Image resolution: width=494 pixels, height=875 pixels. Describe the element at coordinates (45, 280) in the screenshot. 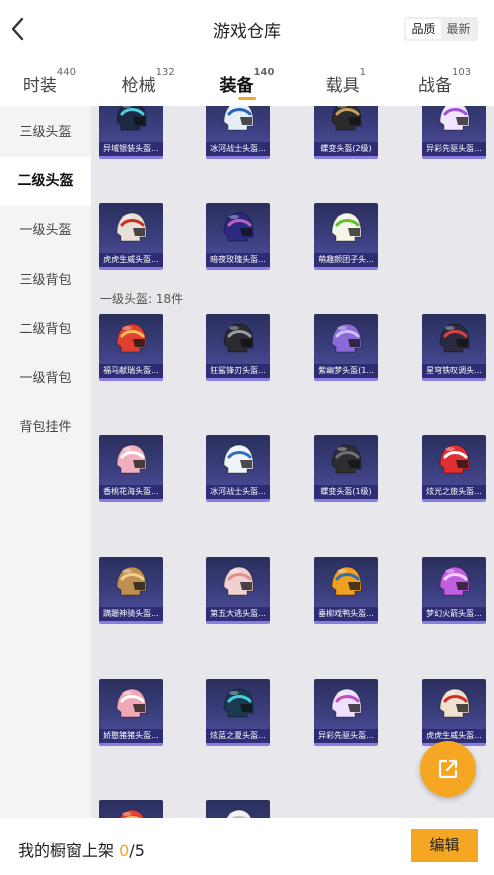

I see `sidebar-item-level3-backpack: 三级背包` at that location.